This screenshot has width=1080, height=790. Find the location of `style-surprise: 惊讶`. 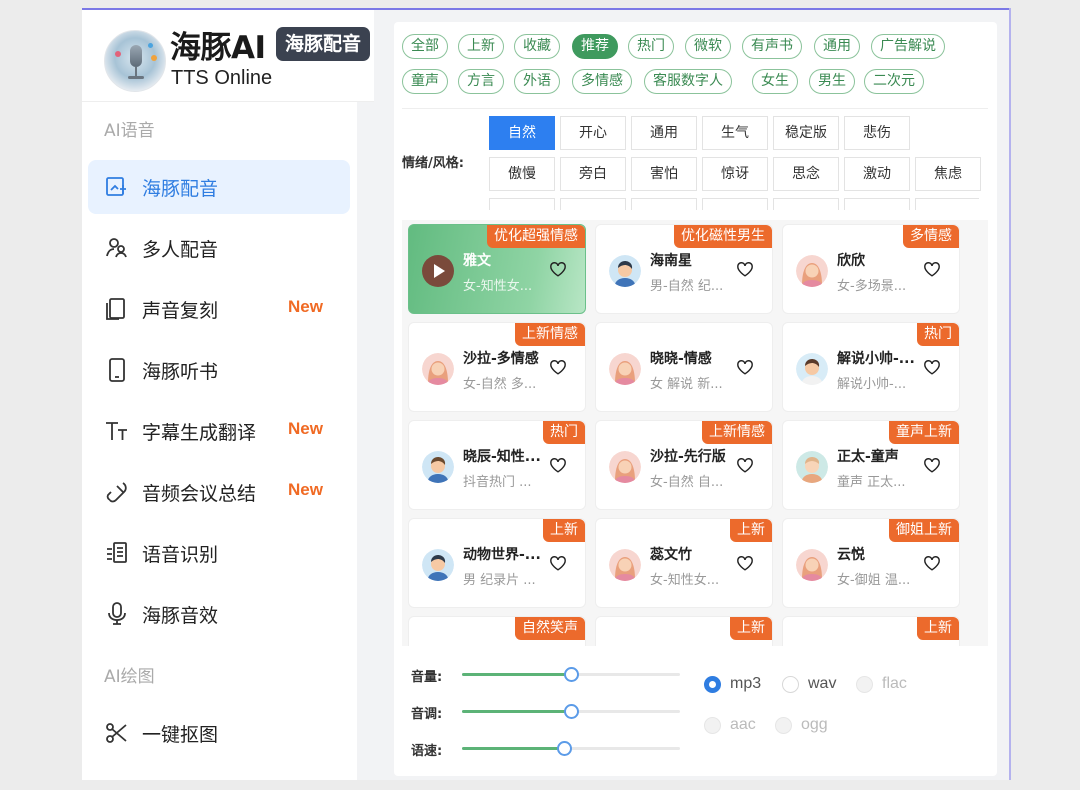

style-surprise: 惊讶 is located at coordinates (735, 174).